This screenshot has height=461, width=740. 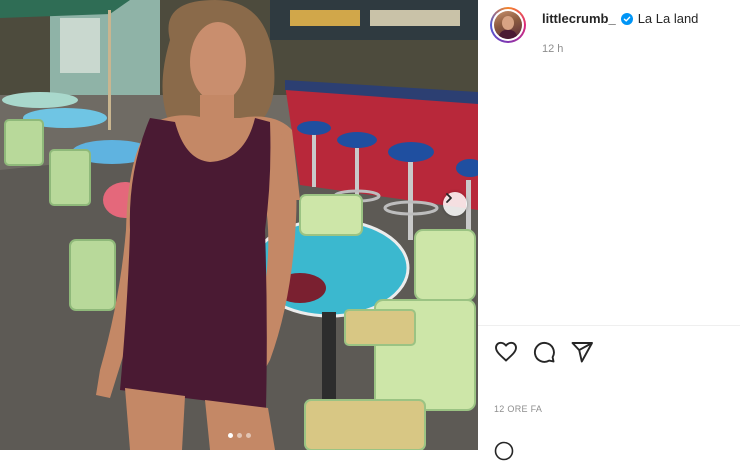 I want to click on post-time-ago: 12 ORE FA, so click(x=518, y=409).